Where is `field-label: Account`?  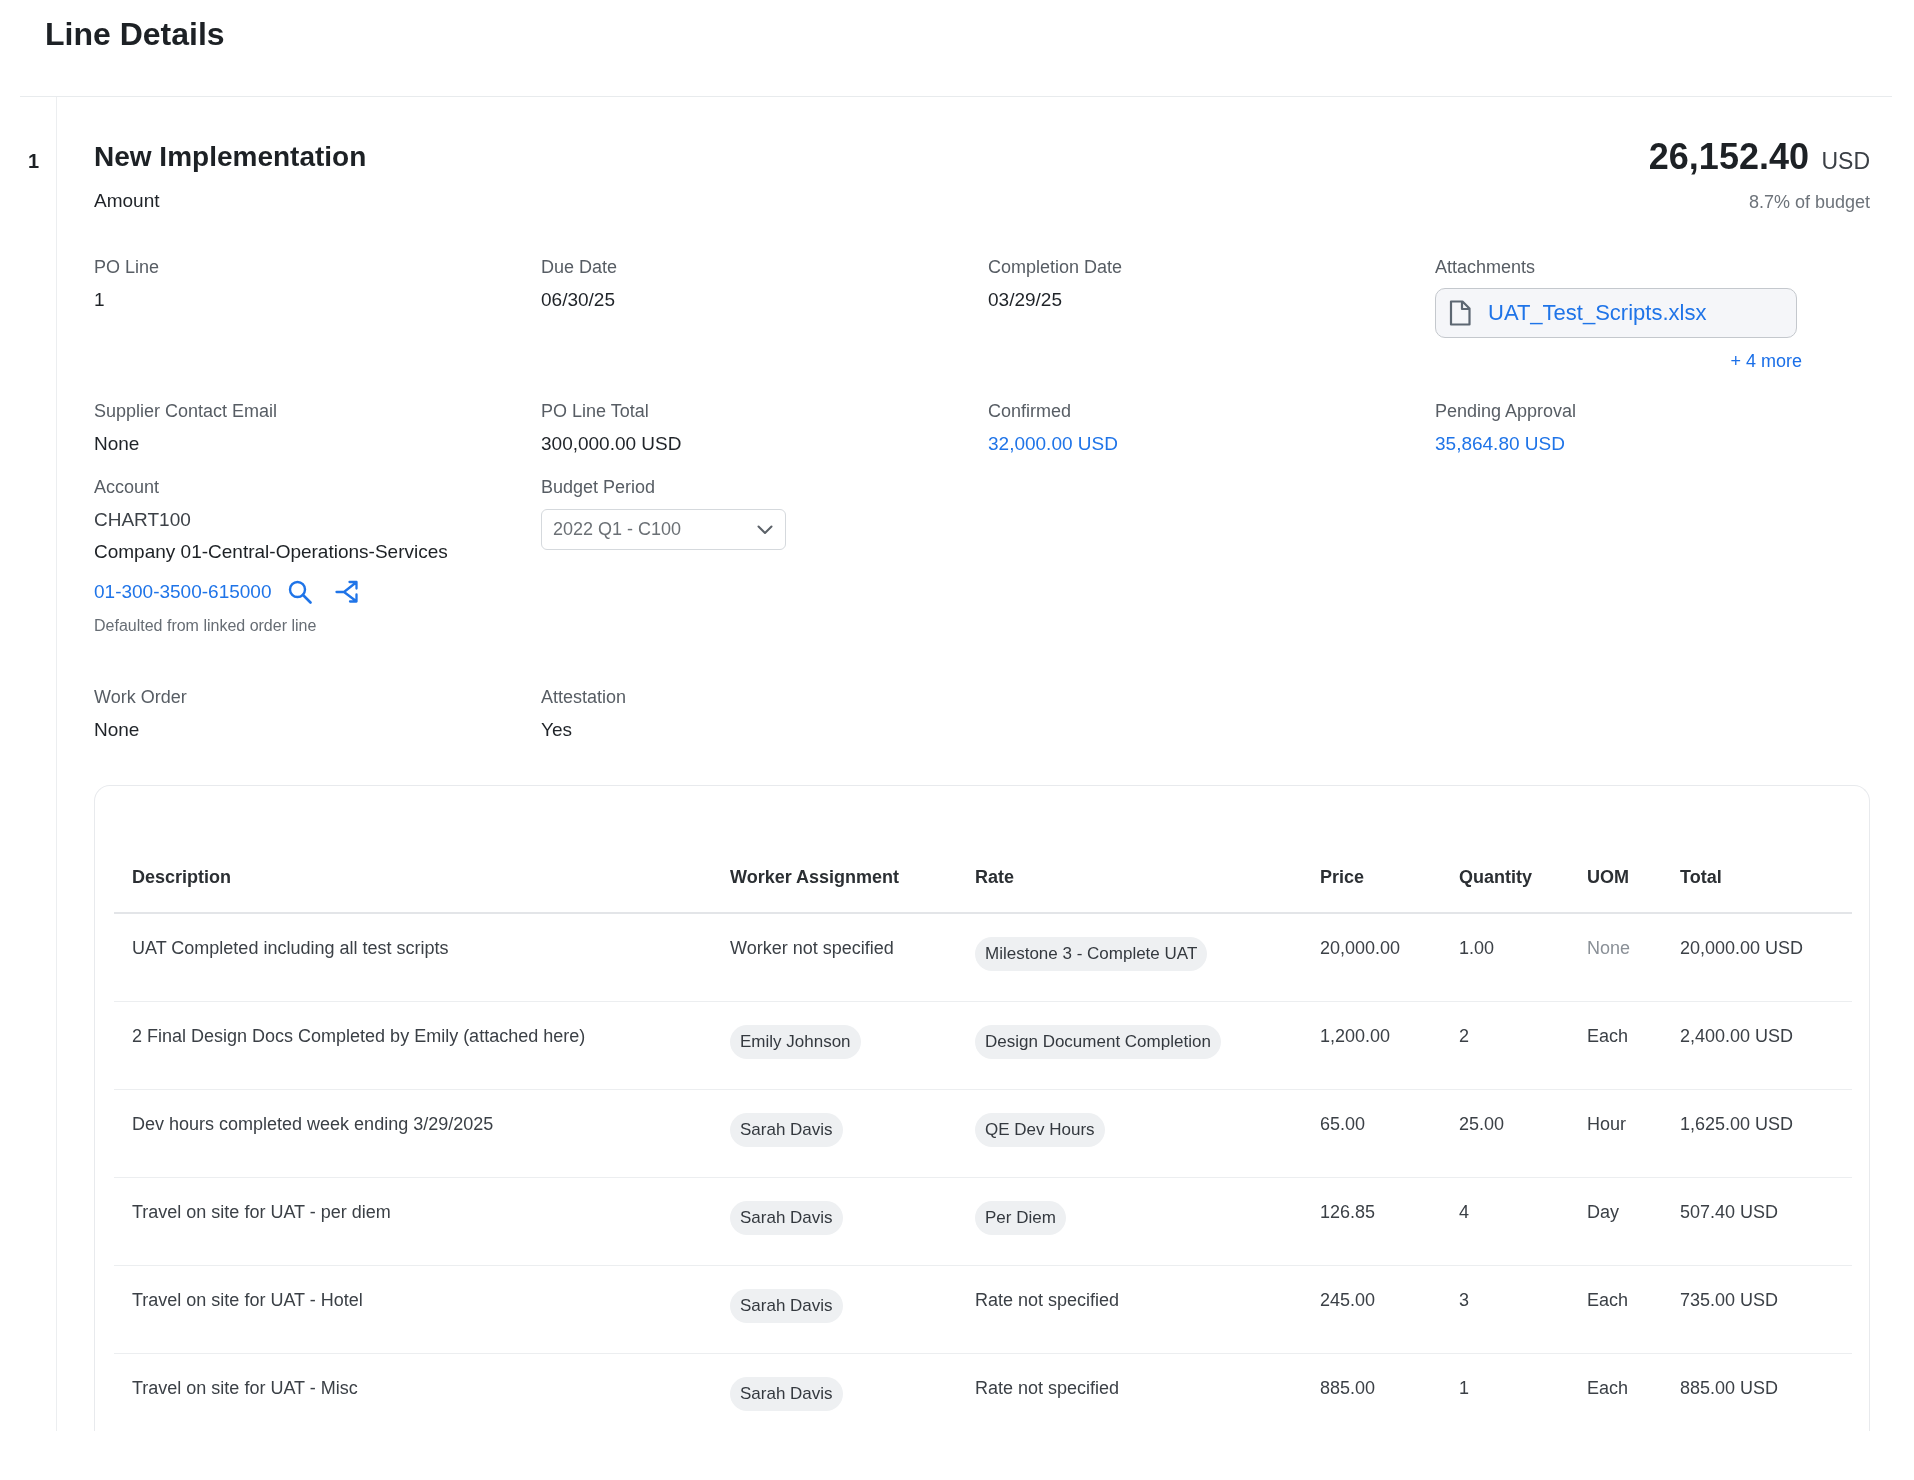
field-label: Account is located at coordinates (127, 487).